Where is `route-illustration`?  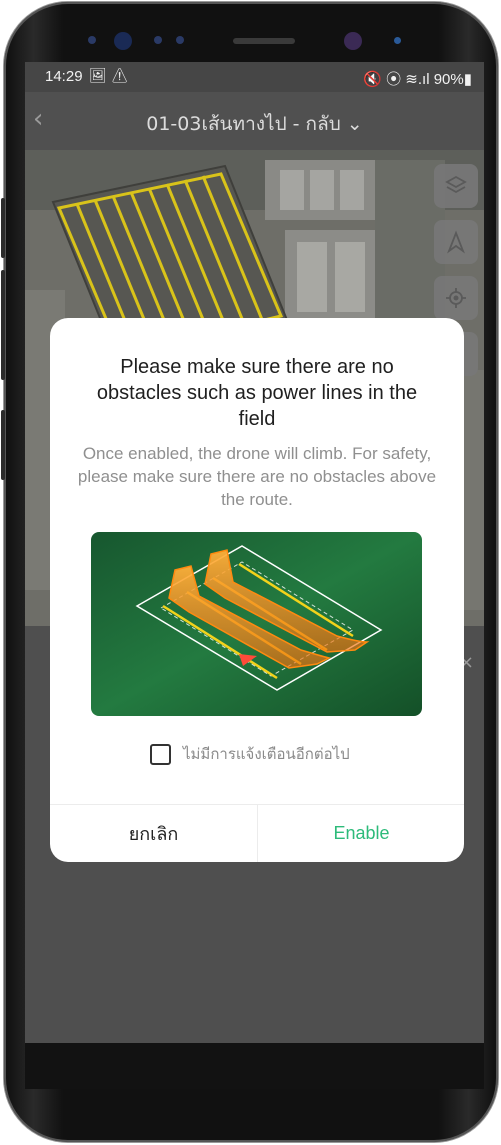 route-illustration is located at coordinates (256, 624).